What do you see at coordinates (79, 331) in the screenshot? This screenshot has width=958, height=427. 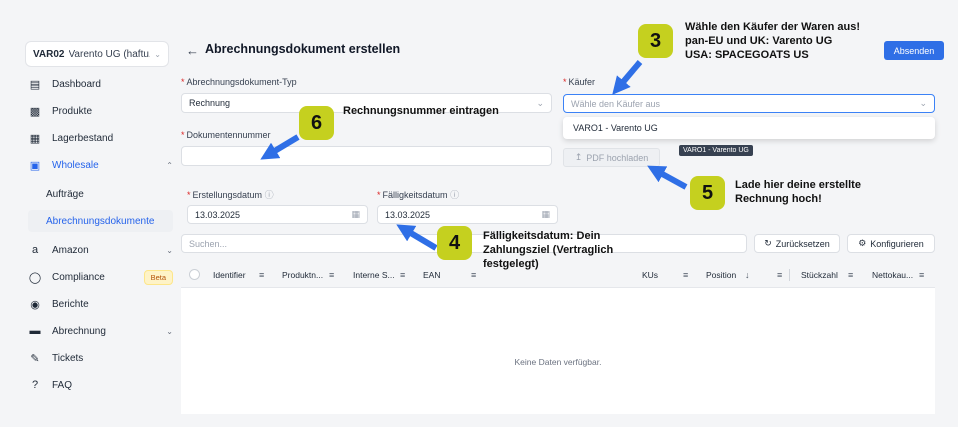 I see `sidebar-item-label: Abrechnung` at bounding box center [79, 331].